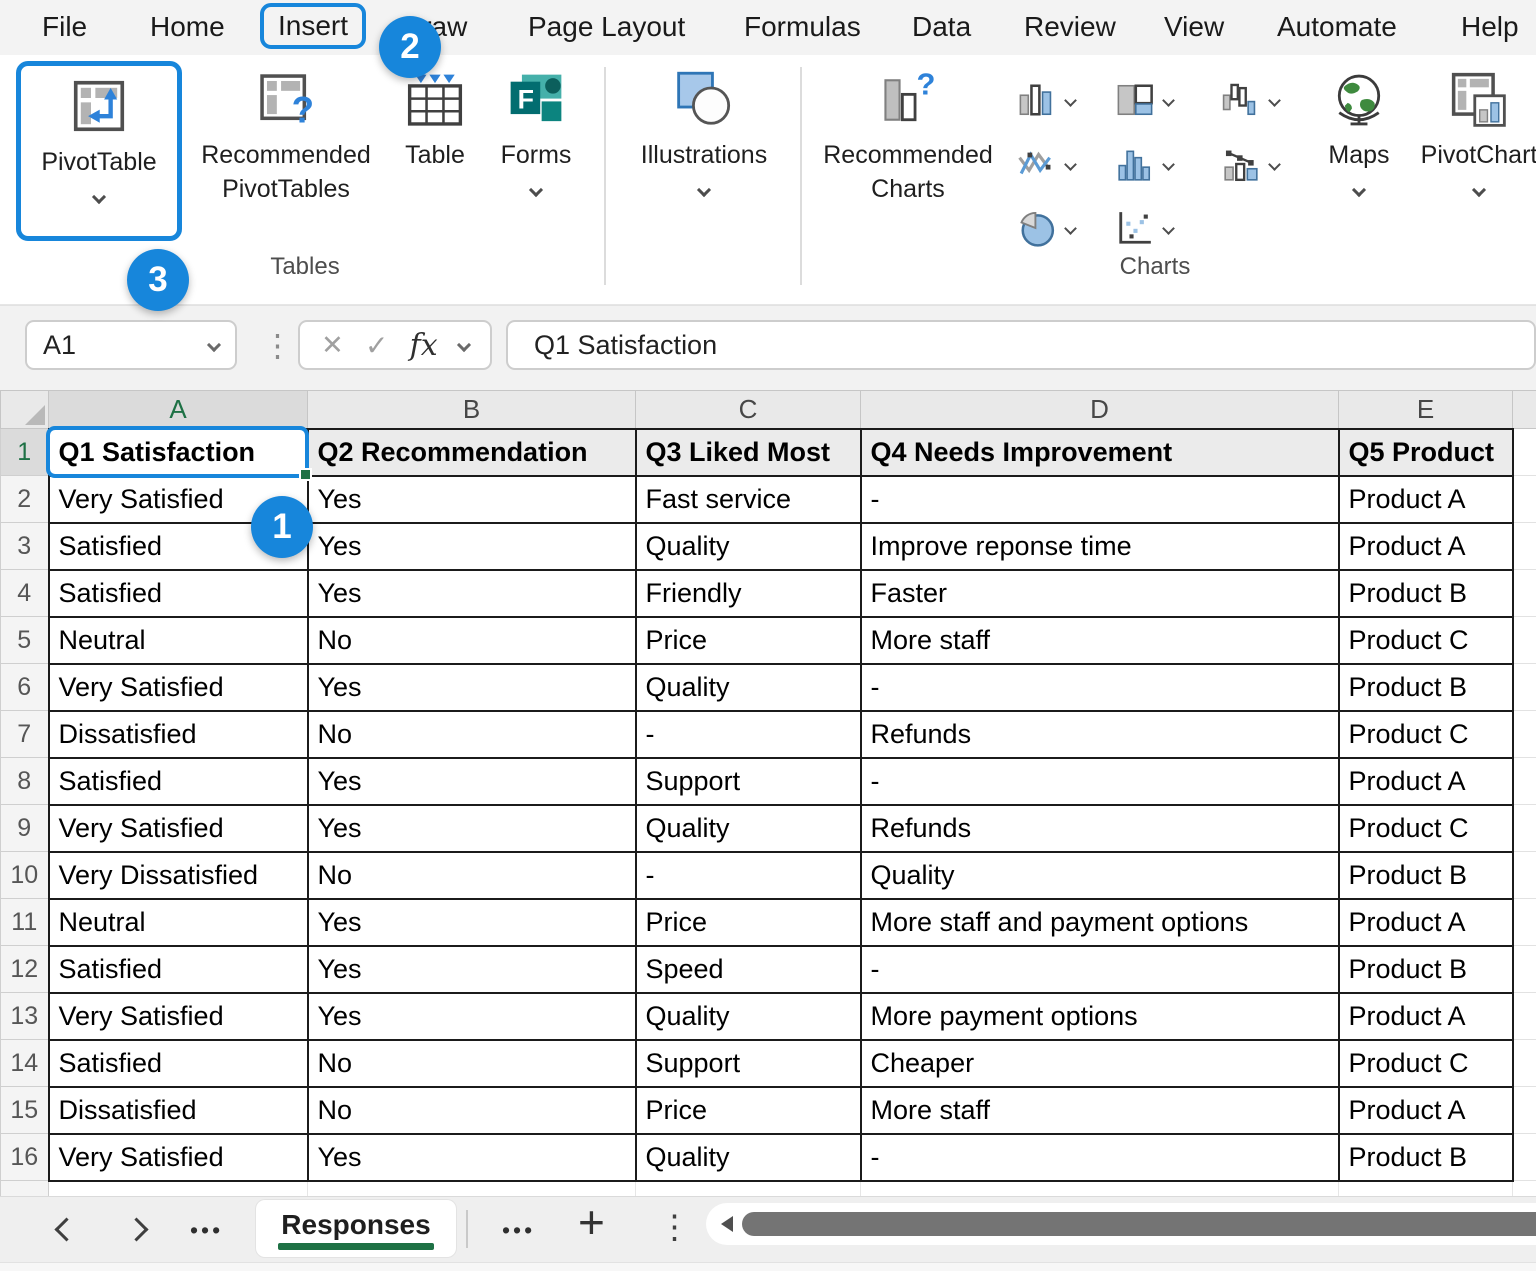 The width and height of the screenshot is (1536, 1271). What do you see at coordinates (1524, 499) in the screenshot?
I see `cell-F2` at bounding box center [1524, 499].